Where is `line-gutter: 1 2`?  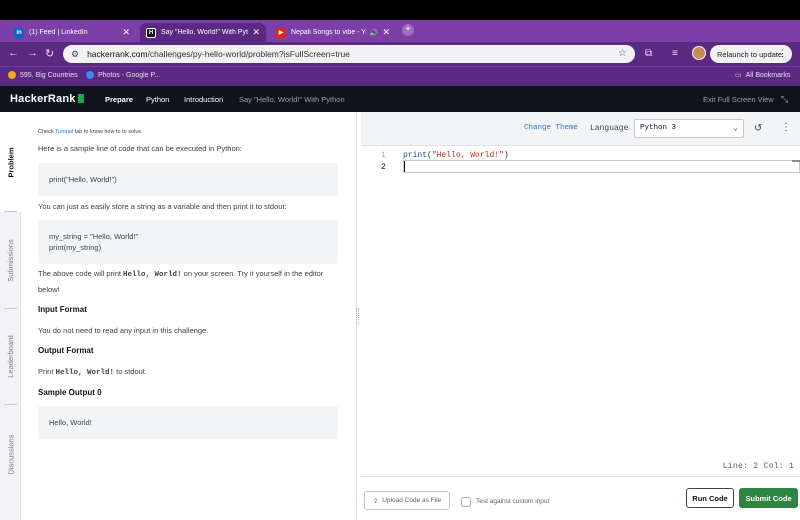 line-gutter: 1 2 is located at coordinates (377, 311).